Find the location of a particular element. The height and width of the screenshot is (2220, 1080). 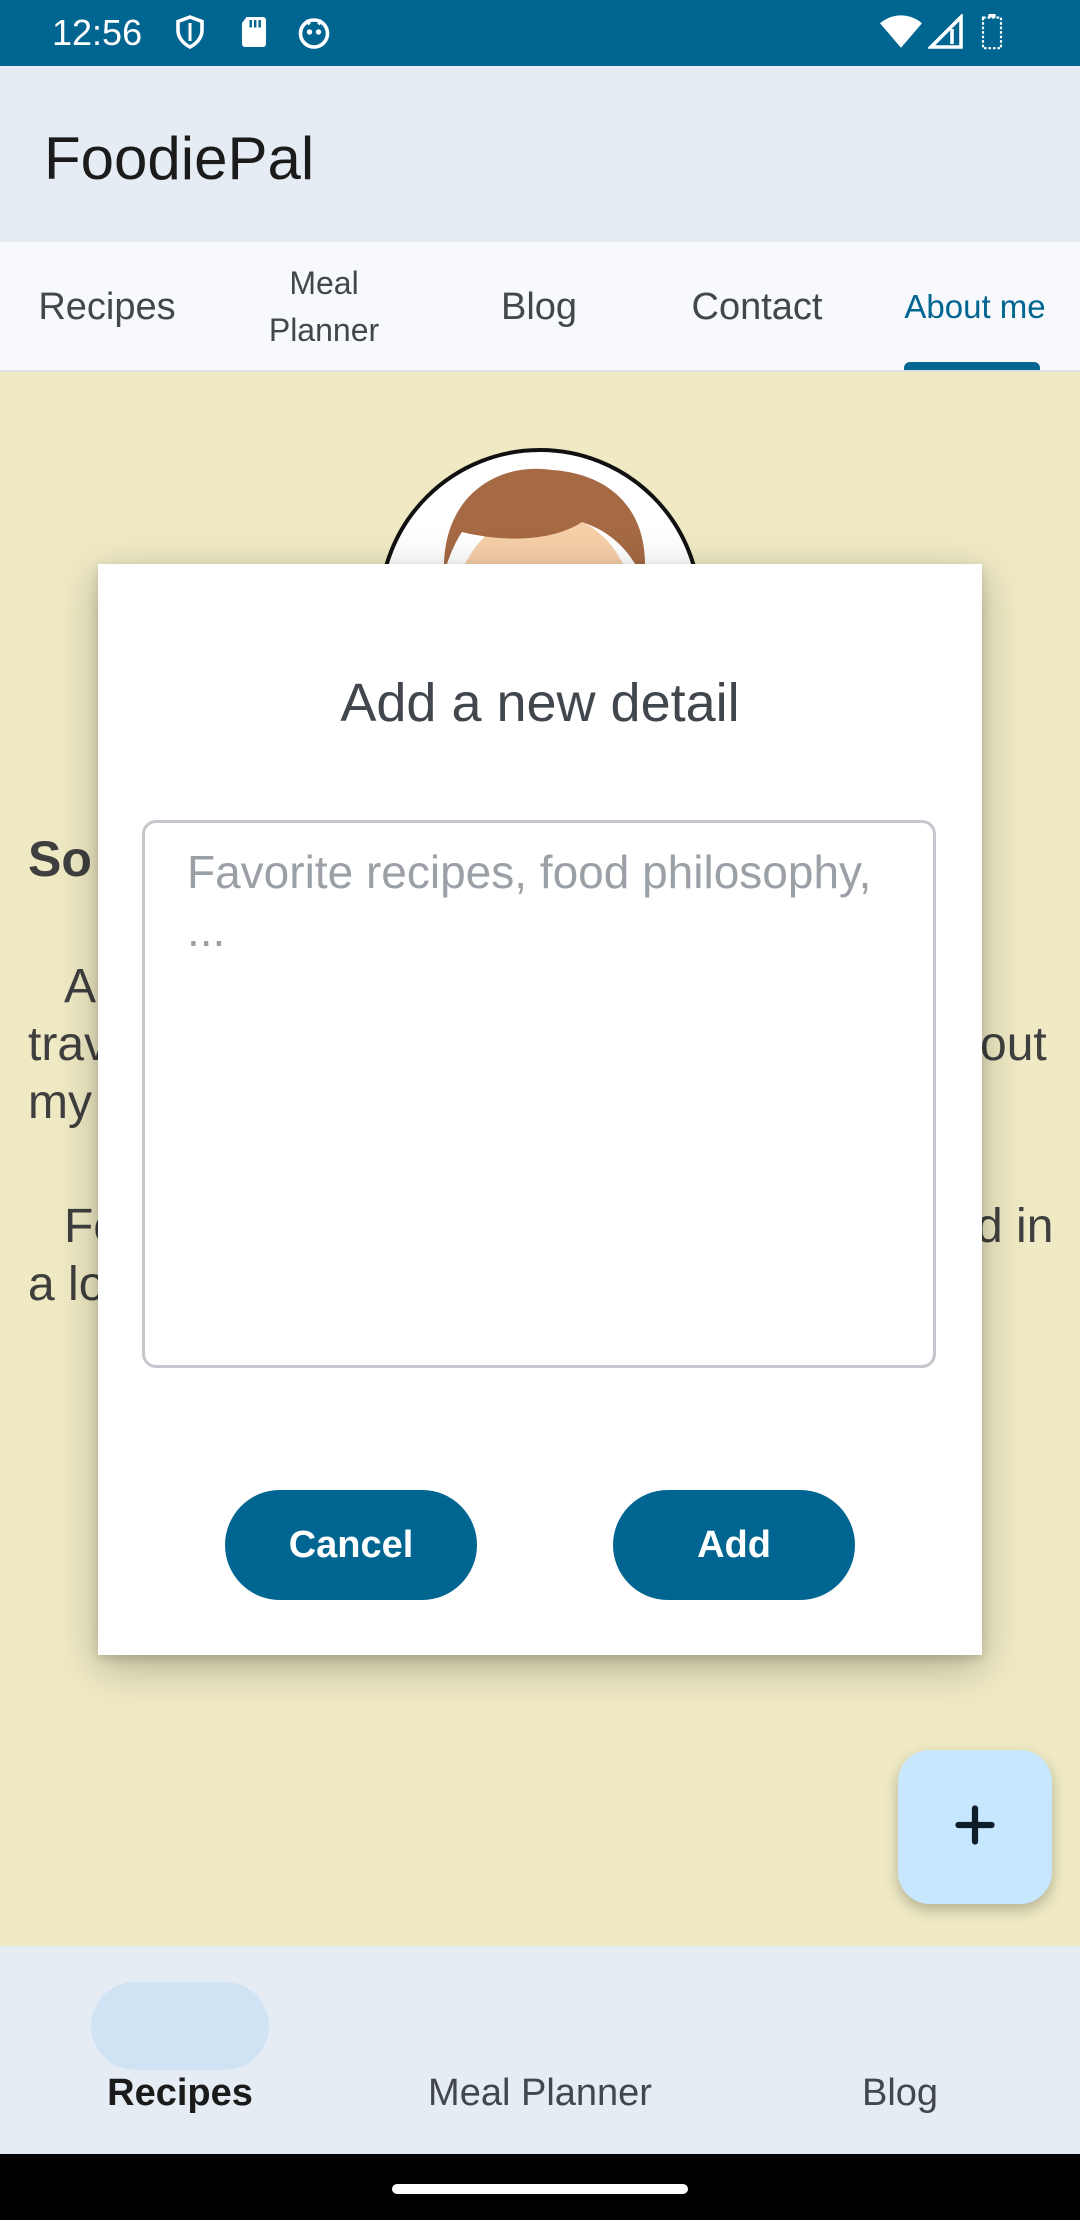

bottom-nav-blog: Blog is located at coordinates (900, 2050).